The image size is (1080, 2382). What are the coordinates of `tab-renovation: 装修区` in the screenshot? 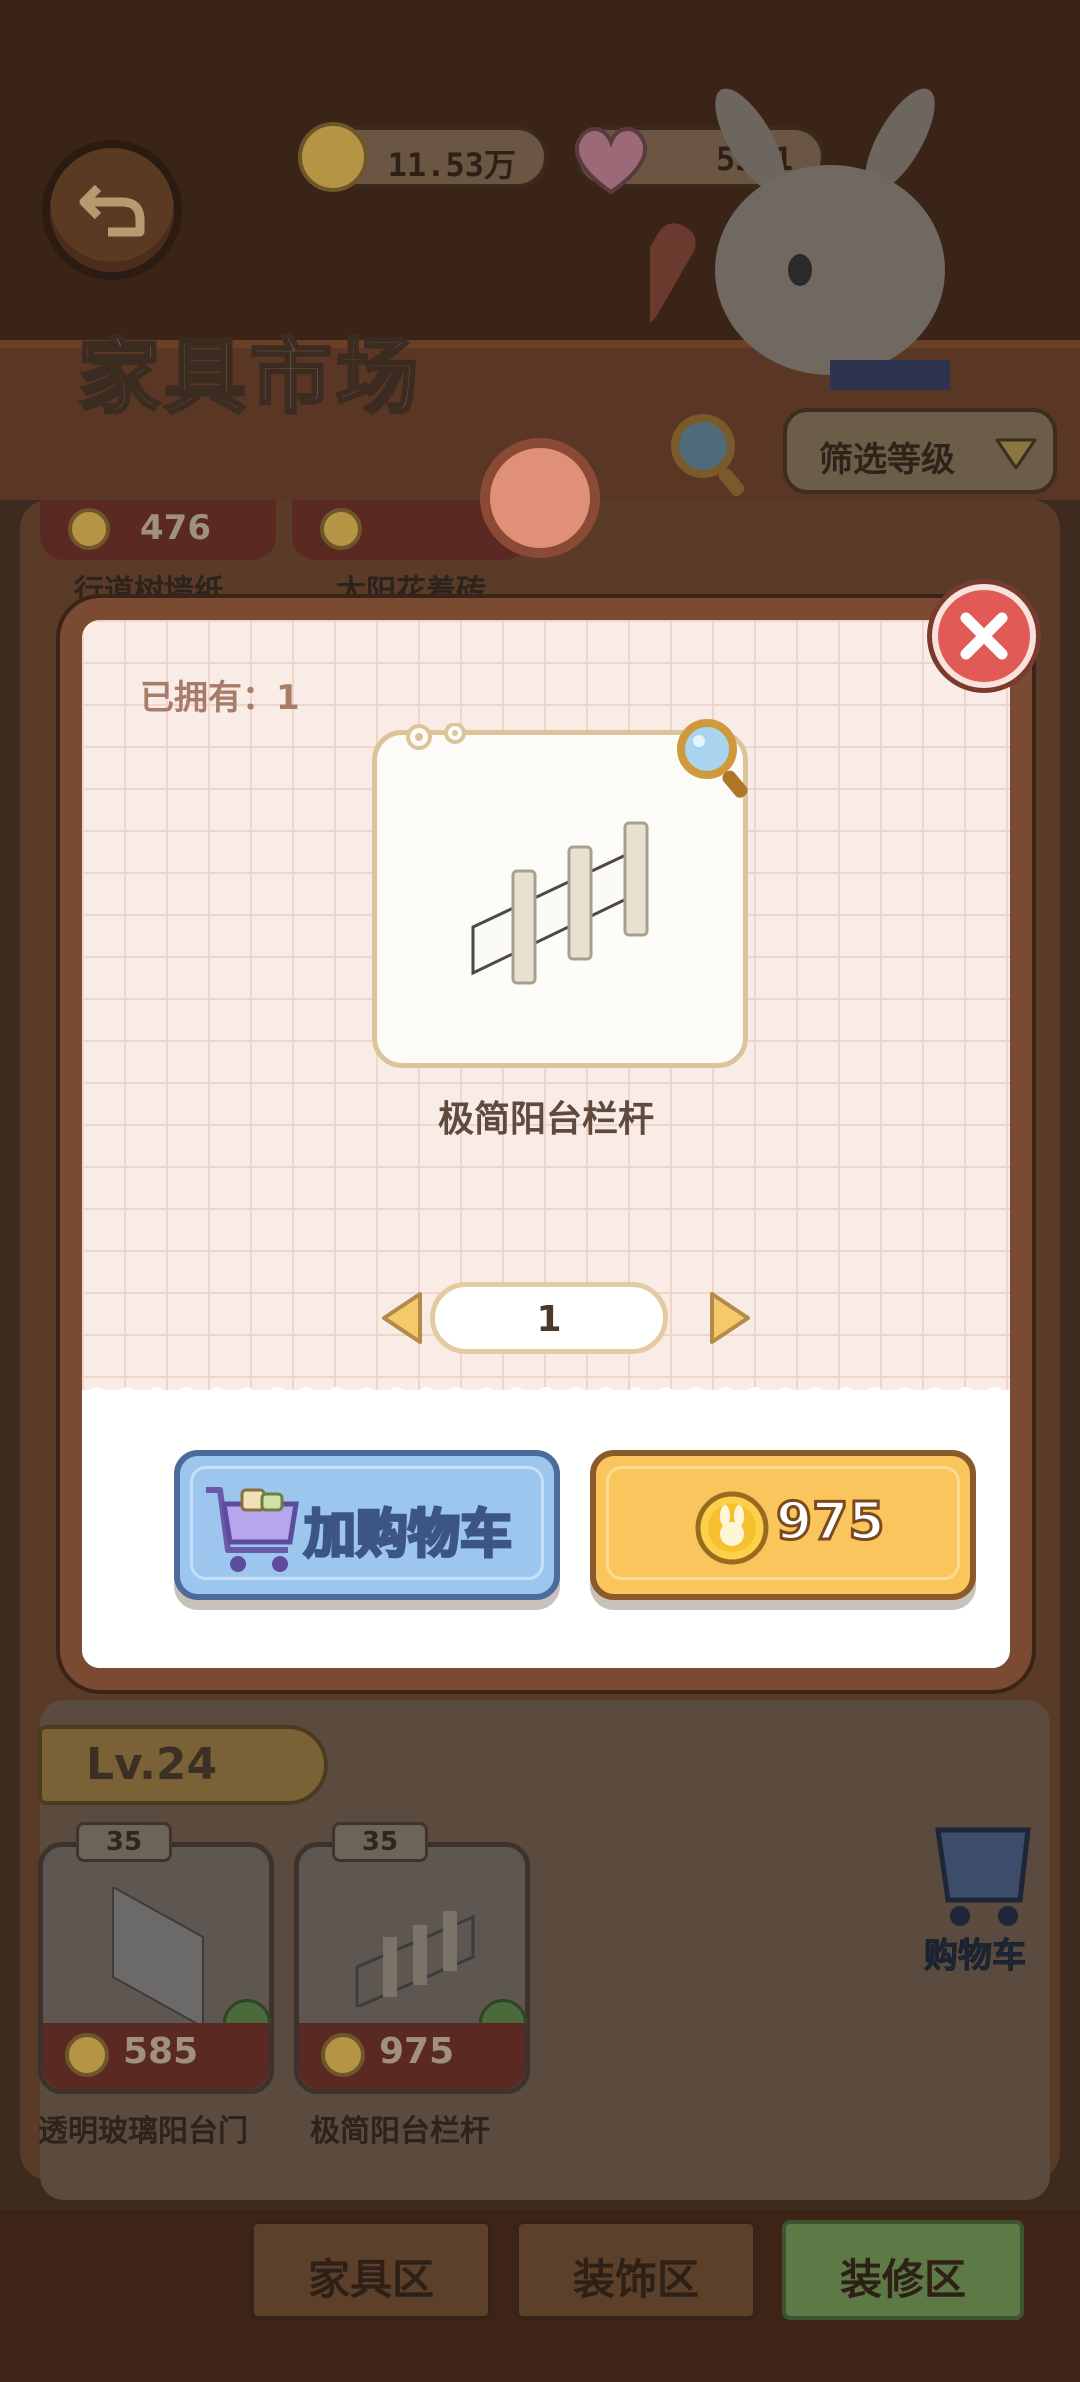 It's located at (903, 2270).